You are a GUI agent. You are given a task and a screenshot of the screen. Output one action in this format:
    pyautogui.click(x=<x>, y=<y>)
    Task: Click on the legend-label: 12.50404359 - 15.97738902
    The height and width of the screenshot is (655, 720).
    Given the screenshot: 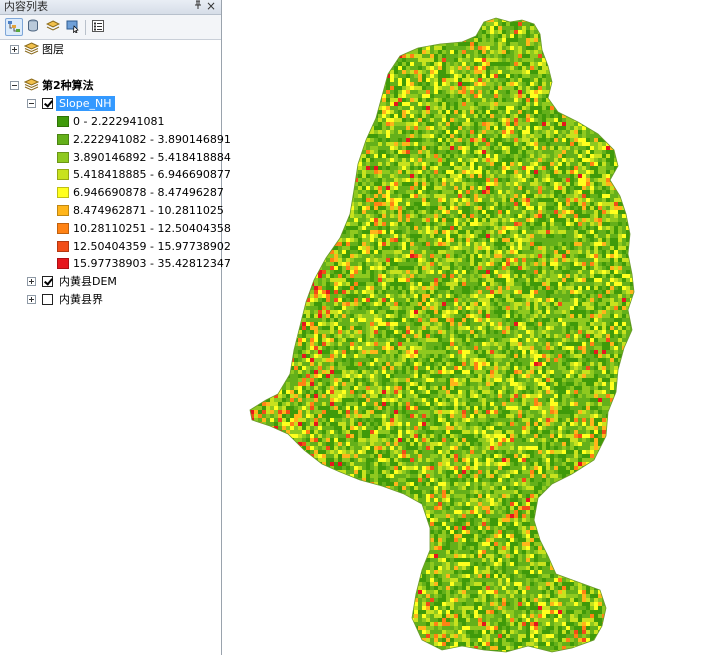 What is the action you would take?
    pyautogui.click(x=152, y=246)
    